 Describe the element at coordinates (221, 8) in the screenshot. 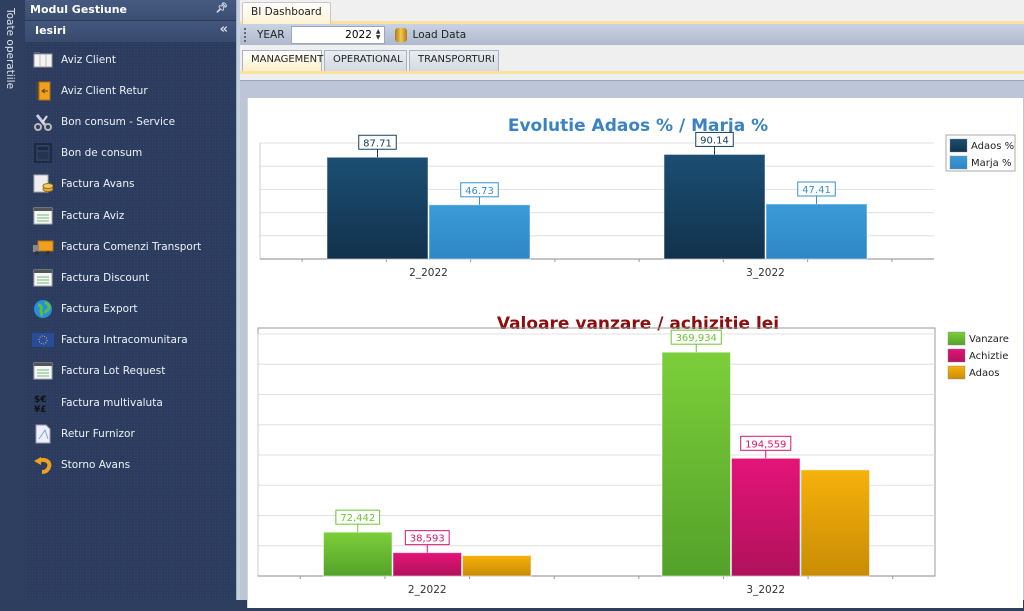

I see `pin-icon: 📌︎` at that location.